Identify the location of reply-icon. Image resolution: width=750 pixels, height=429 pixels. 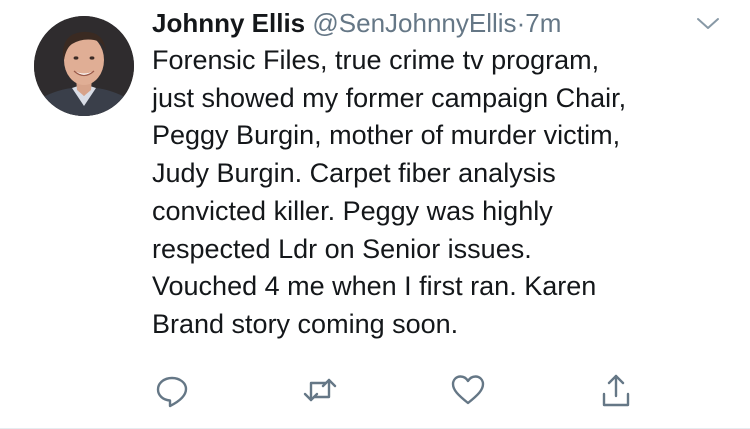
(172, 390).